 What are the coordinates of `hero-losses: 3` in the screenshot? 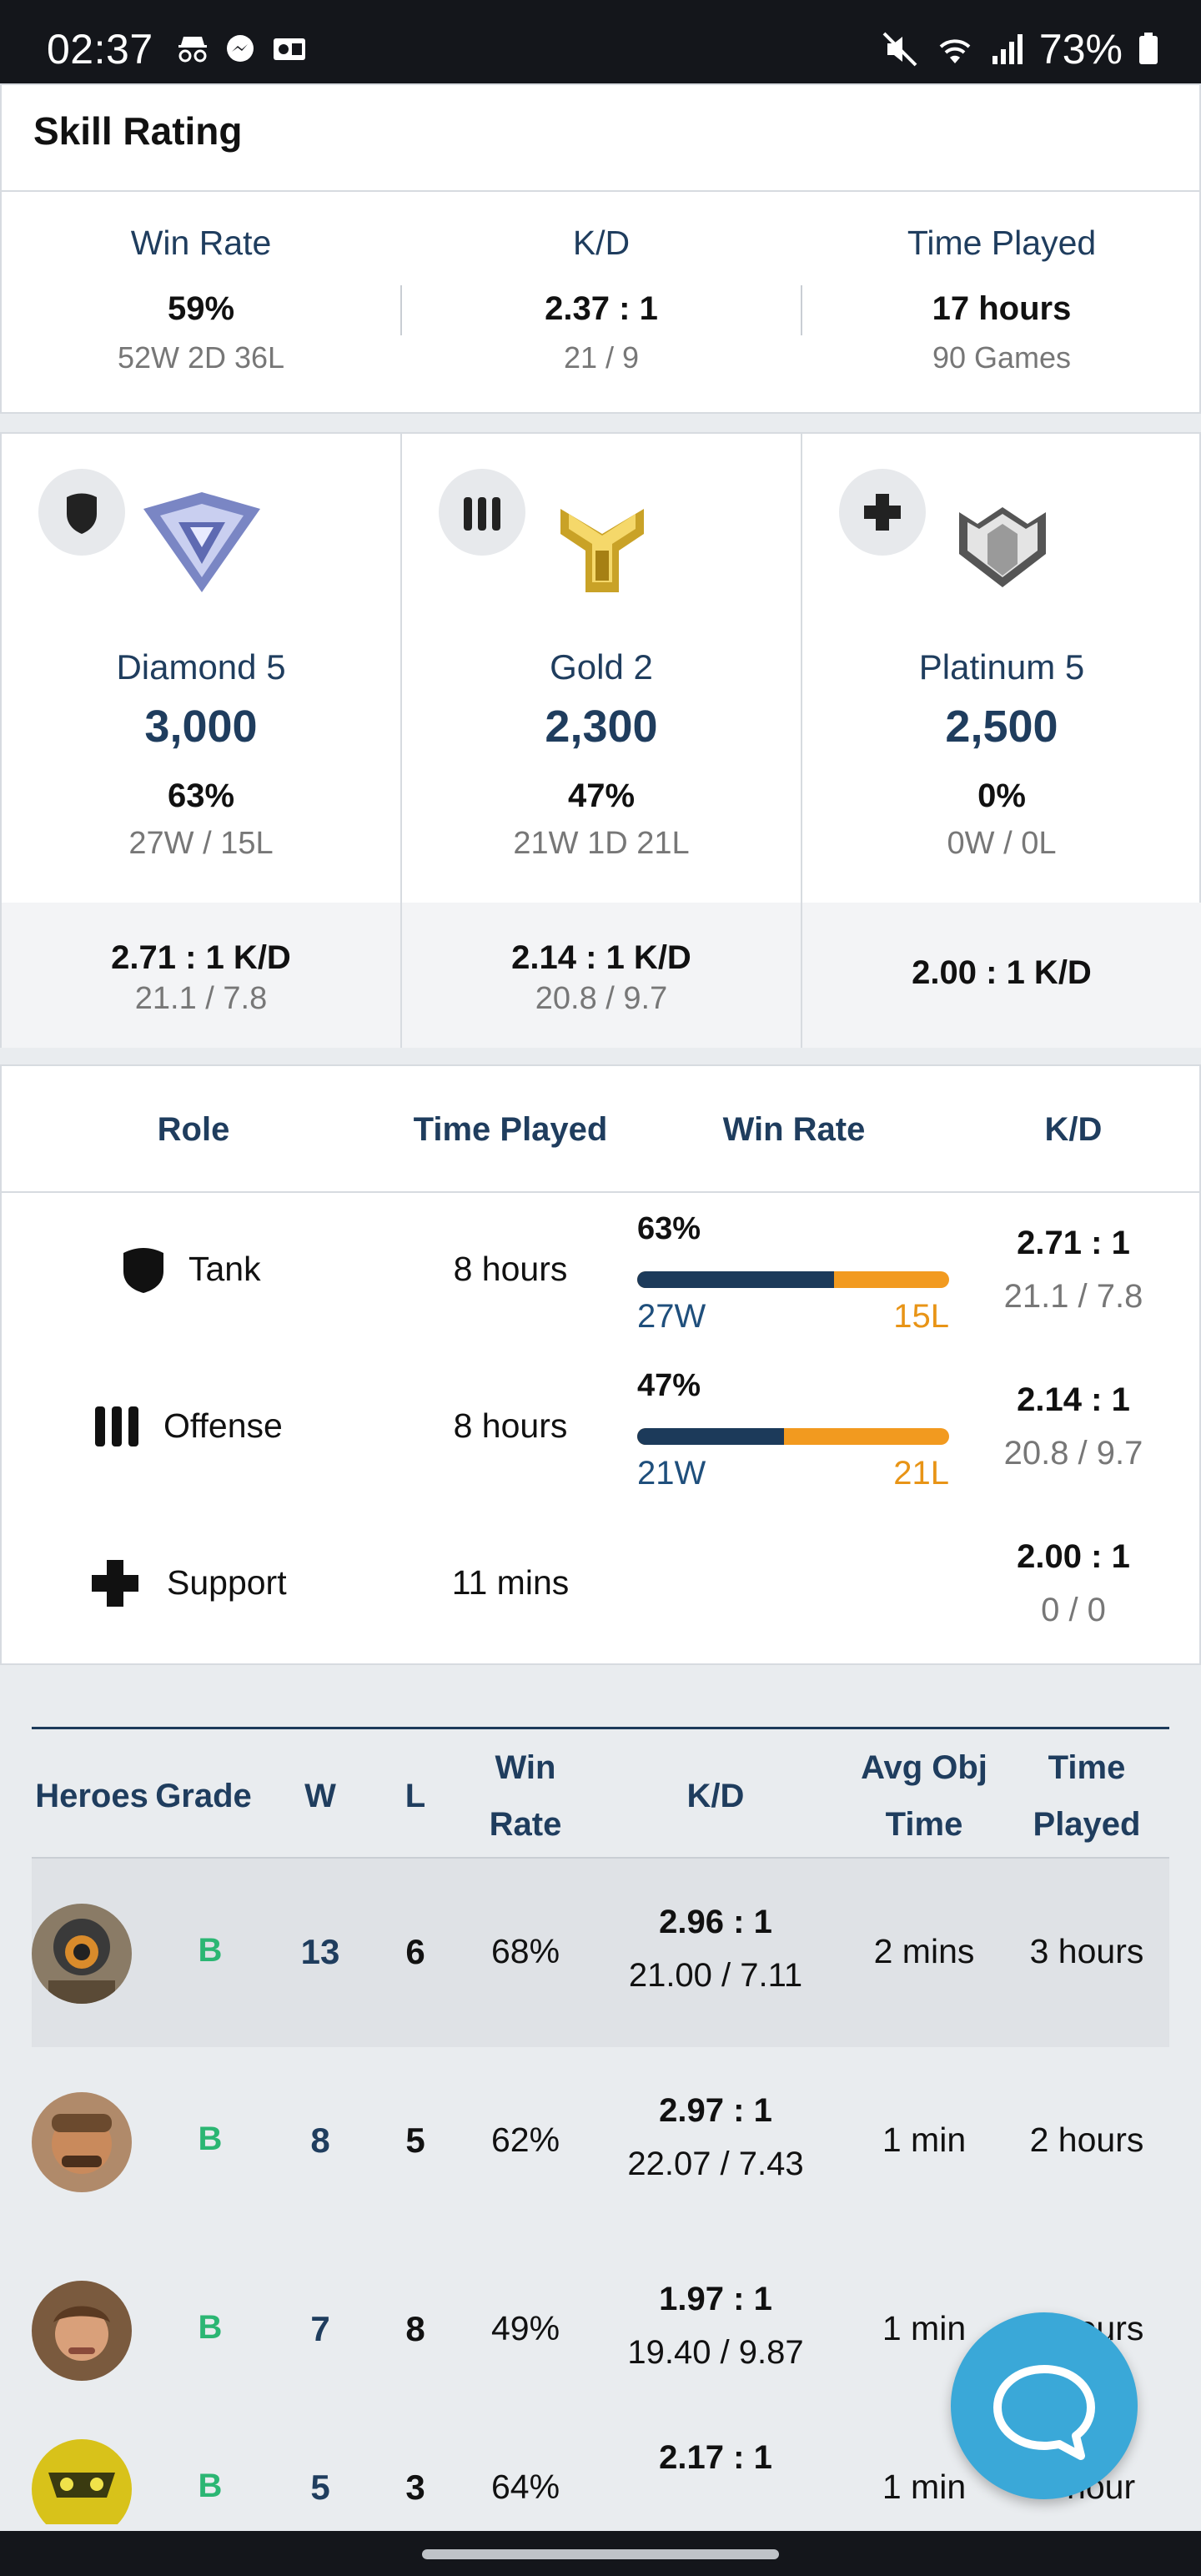 It's located at (415, 2487).